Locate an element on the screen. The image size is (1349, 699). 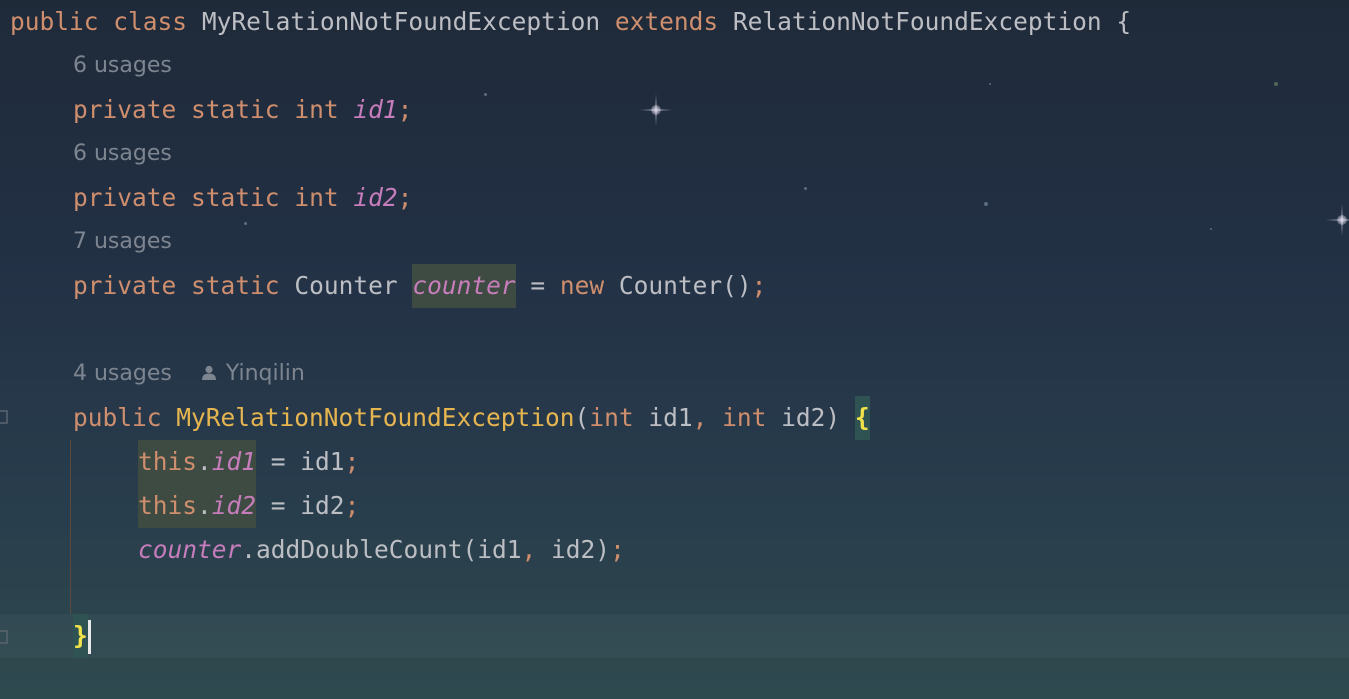
code-line-method-call: counter.addDoubleCount(id1, id2); is located at coordinates (381, 550).